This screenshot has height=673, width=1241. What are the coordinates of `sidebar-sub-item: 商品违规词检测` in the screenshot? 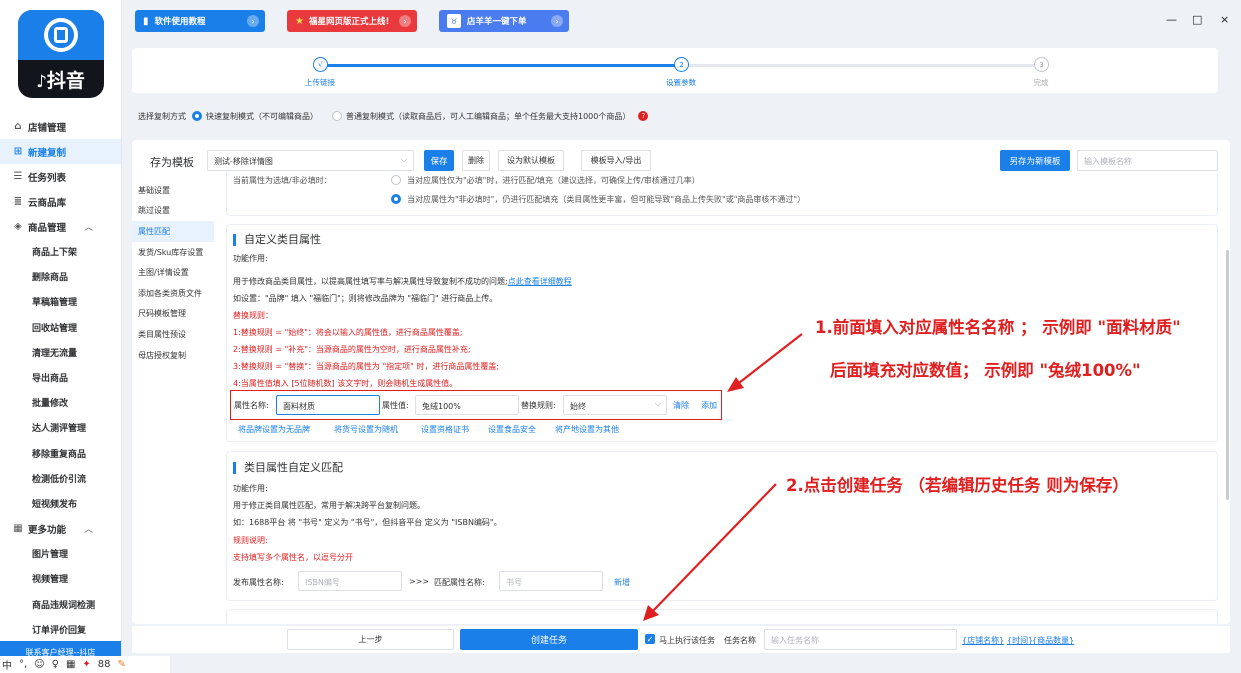 It's located at (60, 603).